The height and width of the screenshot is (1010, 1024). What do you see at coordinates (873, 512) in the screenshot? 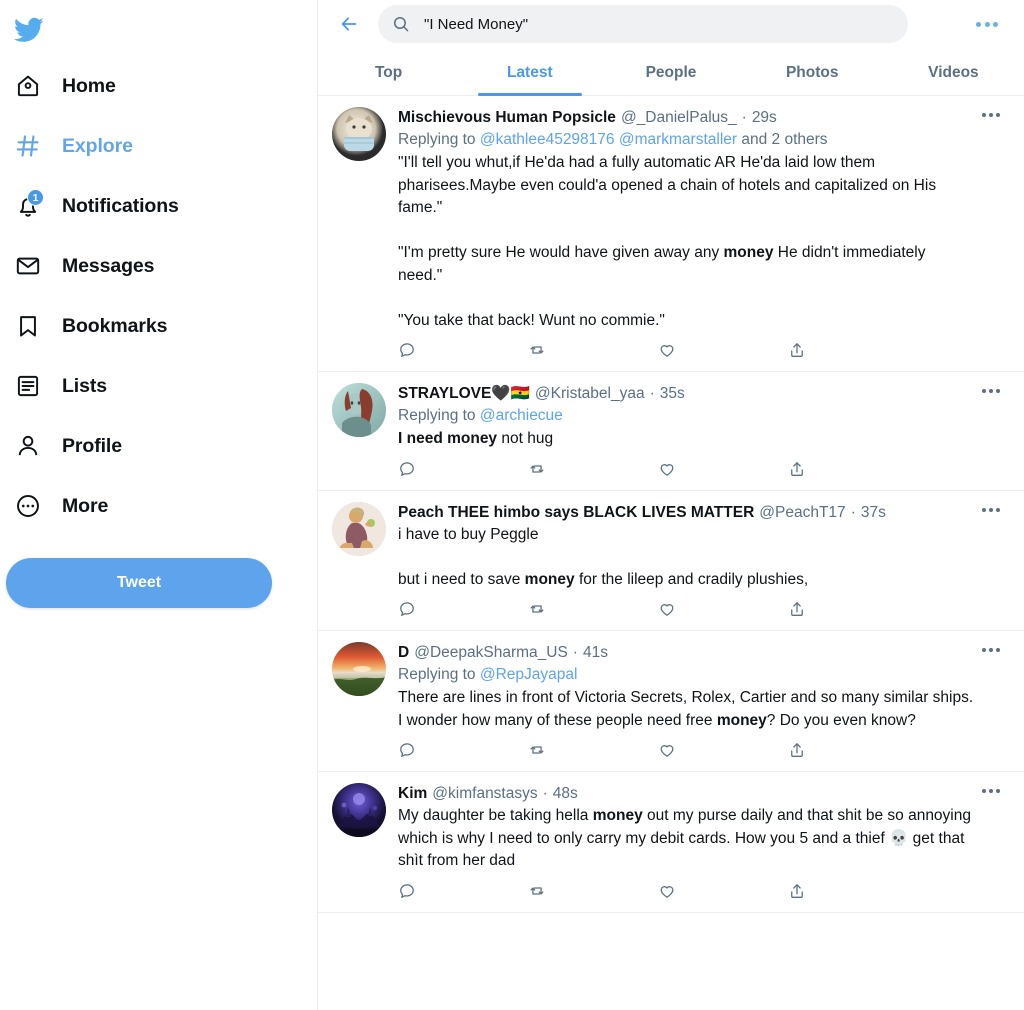
I see `timestamp: 37s` at bounding box center [873, 512].